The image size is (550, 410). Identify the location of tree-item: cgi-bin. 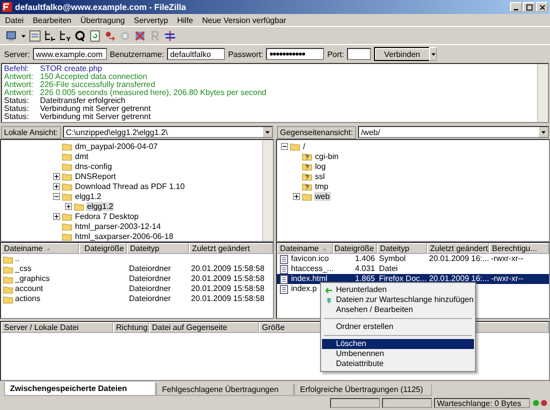
(327, 156).